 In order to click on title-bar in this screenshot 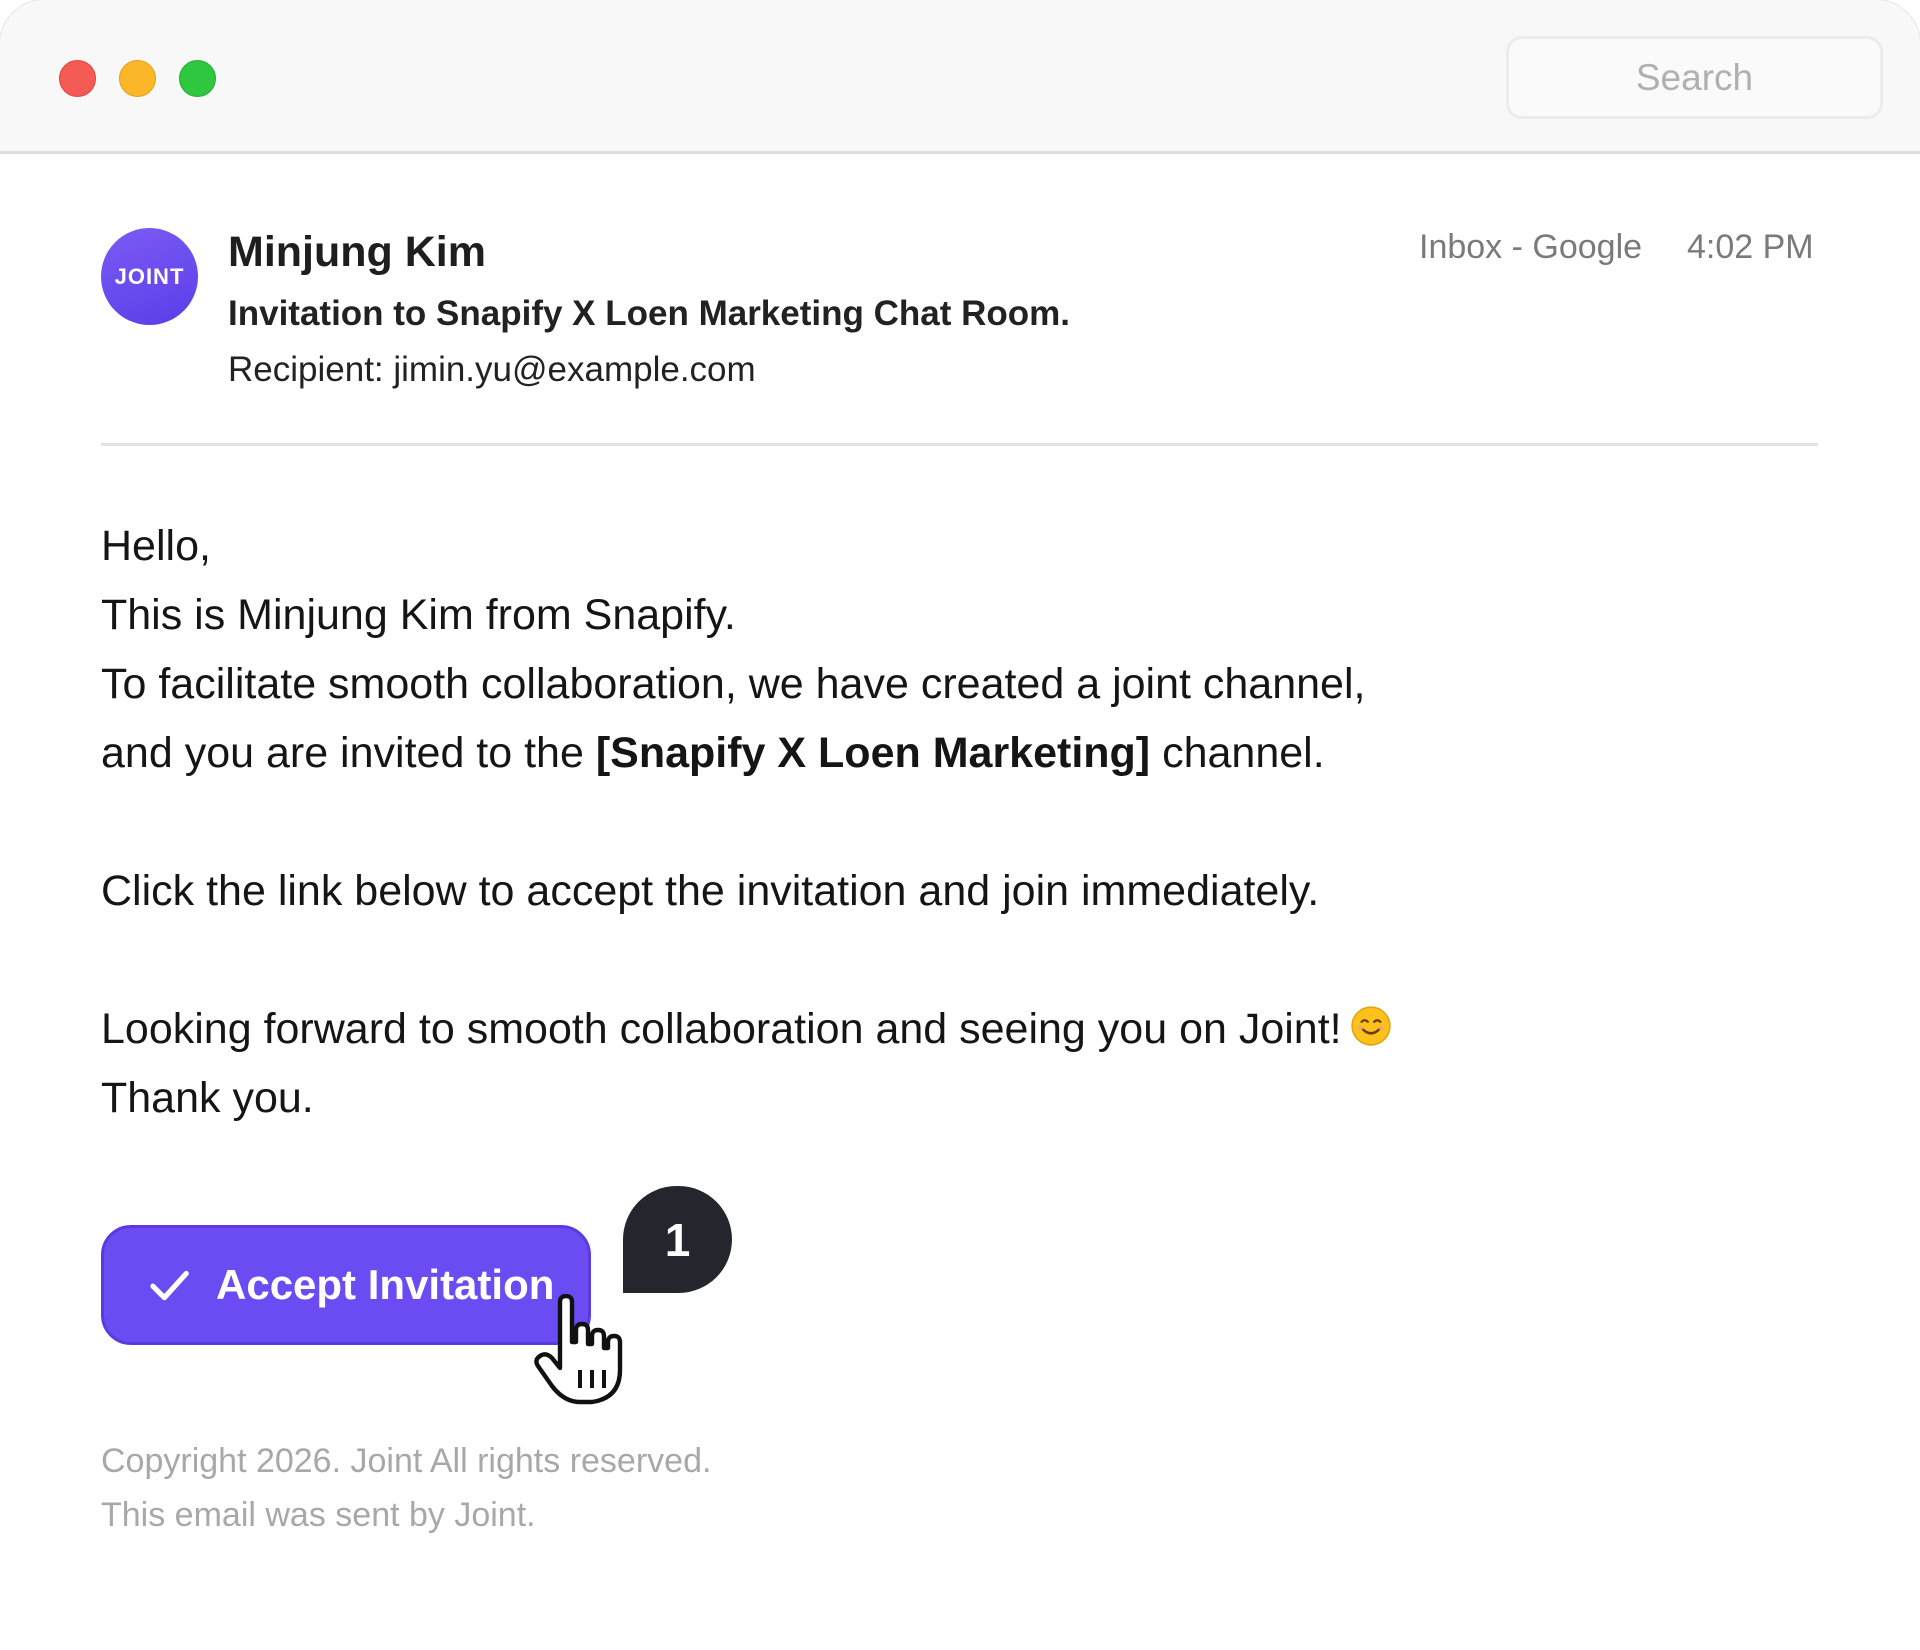, I will do `click(960, 77)`.